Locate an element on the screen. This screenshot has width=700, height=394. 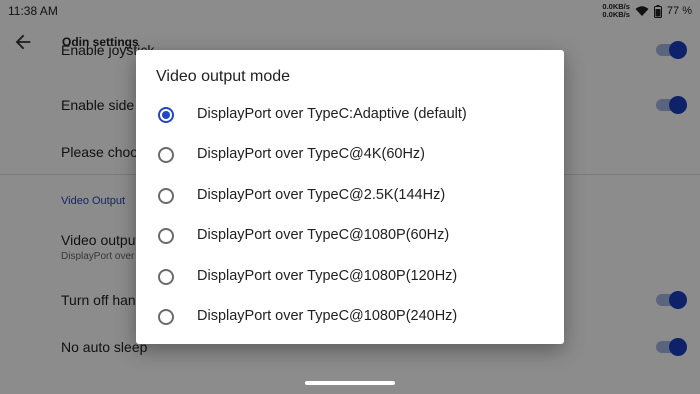
option-1080p-60hz: DisplayPort over TypeC@1080P(60Hz) is located at coordinates (350, 236).